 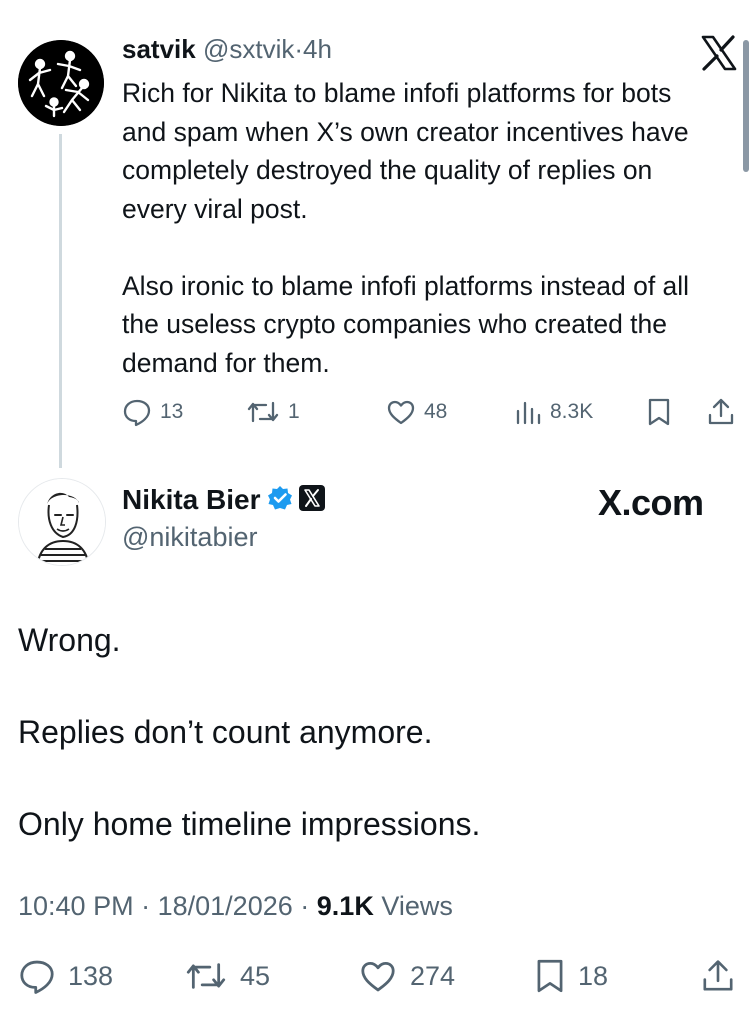 I want to click on author-name: satvik, so click(x=159, y=49).